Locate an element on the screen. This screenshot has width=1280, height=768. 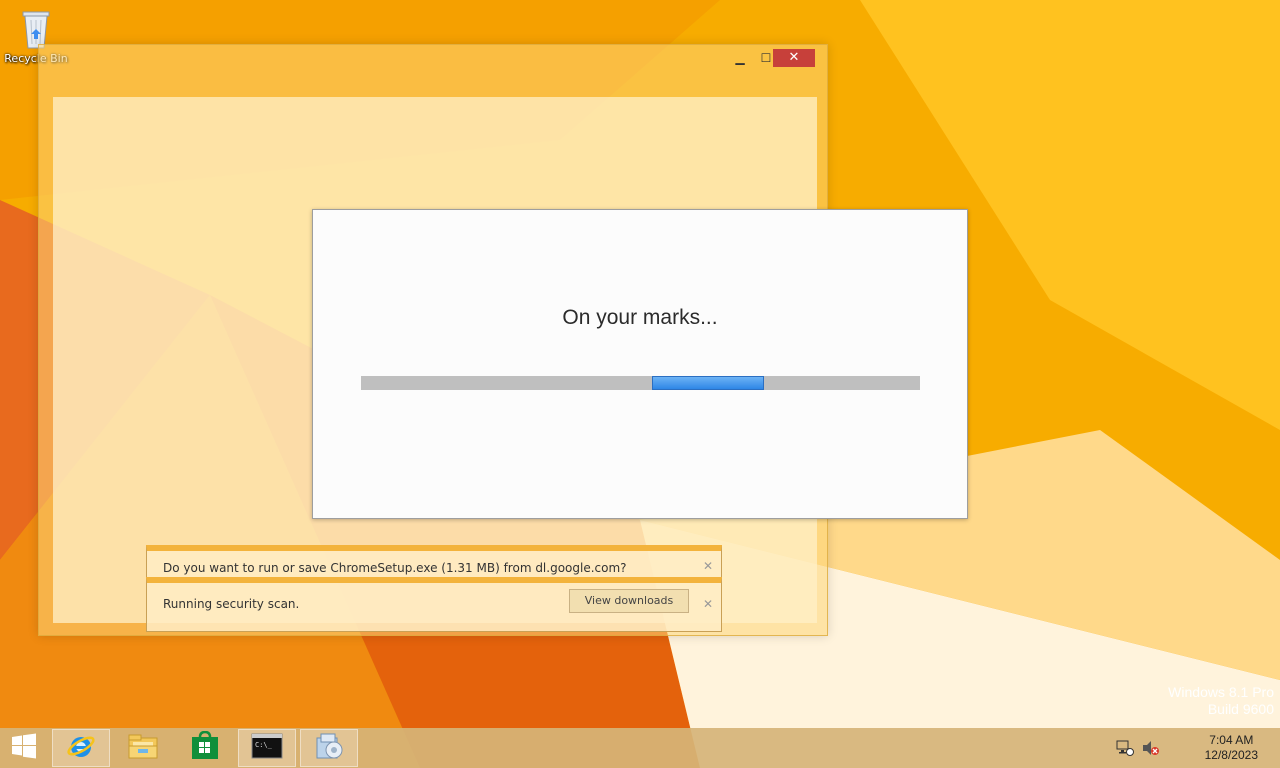
svg-text: C:\_ is located at coordinates (264, 745).